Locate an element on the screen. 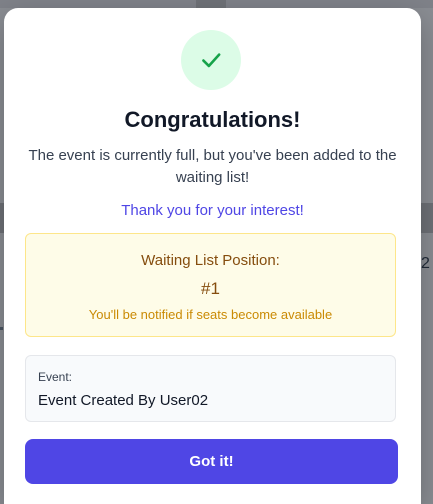 The width and height of the screenshot is (433, 504). success-badge is located at coordinates (211, 60).